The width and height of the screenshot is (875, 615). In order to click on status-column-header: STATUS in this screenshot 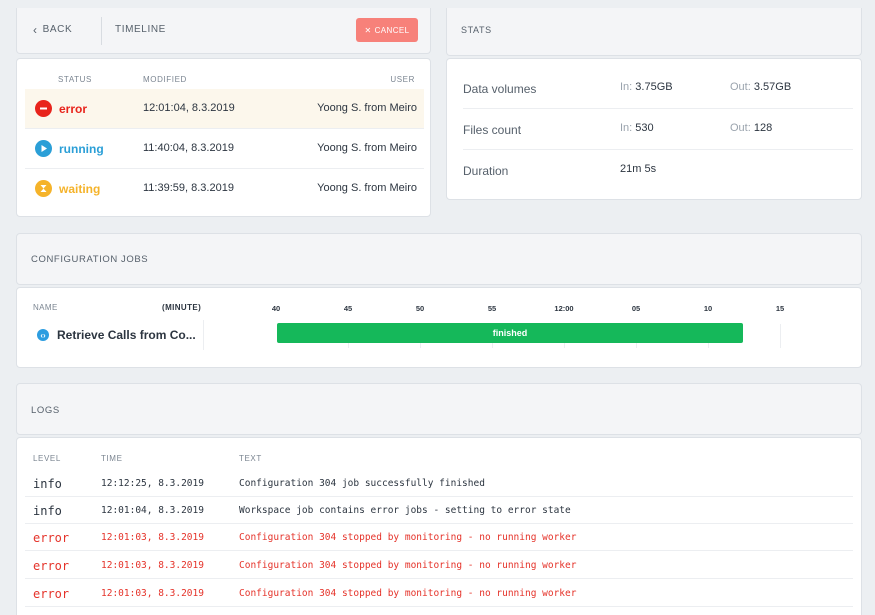, I will do `click(75, 79)`.